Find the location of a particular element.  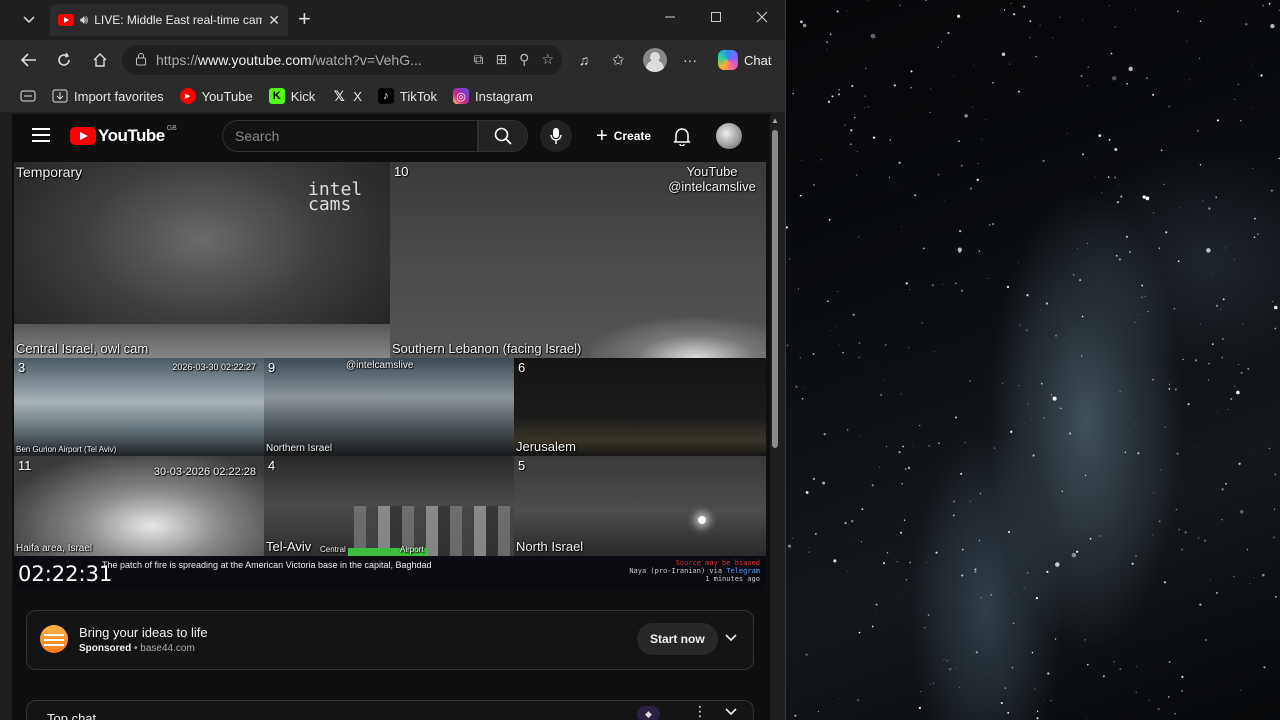

hamburger-menu-icon is located at coordinates (41, 135).